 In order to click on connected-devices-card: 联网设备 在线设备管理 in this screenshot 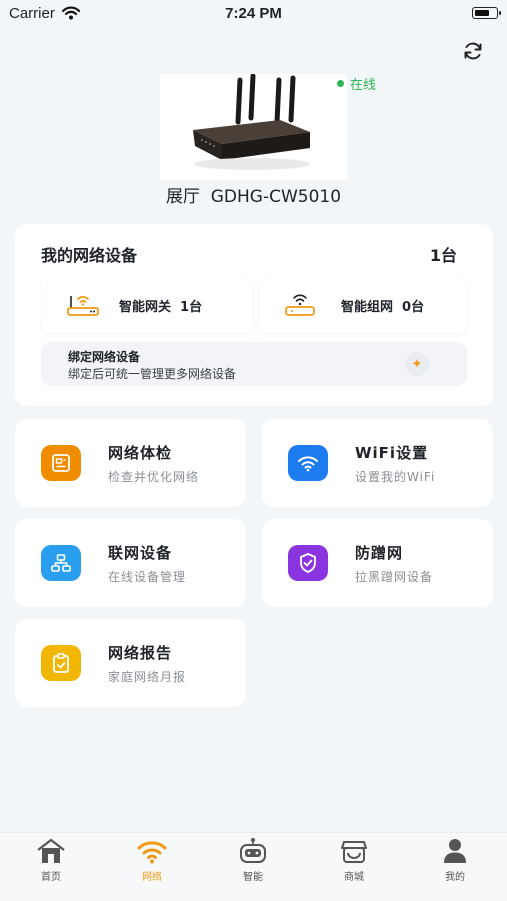, I will do `click(130, 563)`.